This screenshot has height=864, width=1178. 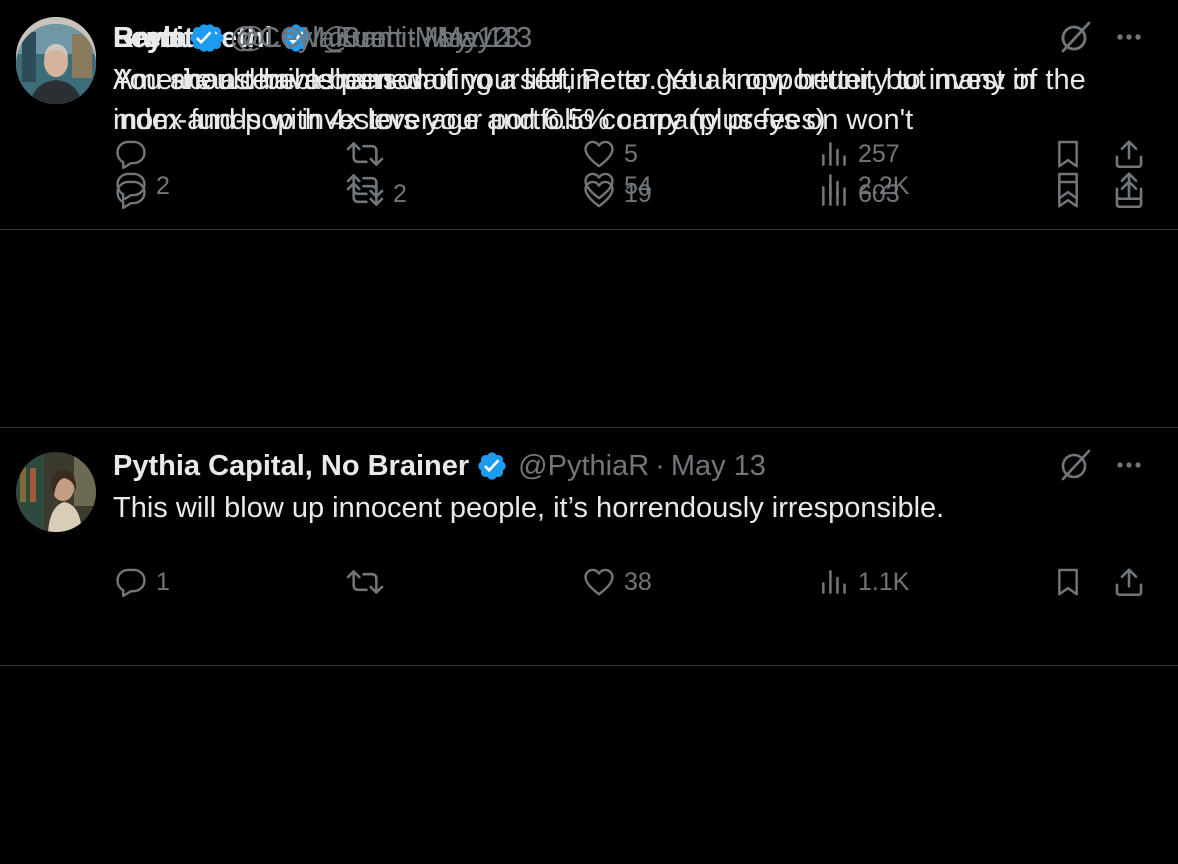 I want to click on views-button: 603, so click(x=859, y=194).